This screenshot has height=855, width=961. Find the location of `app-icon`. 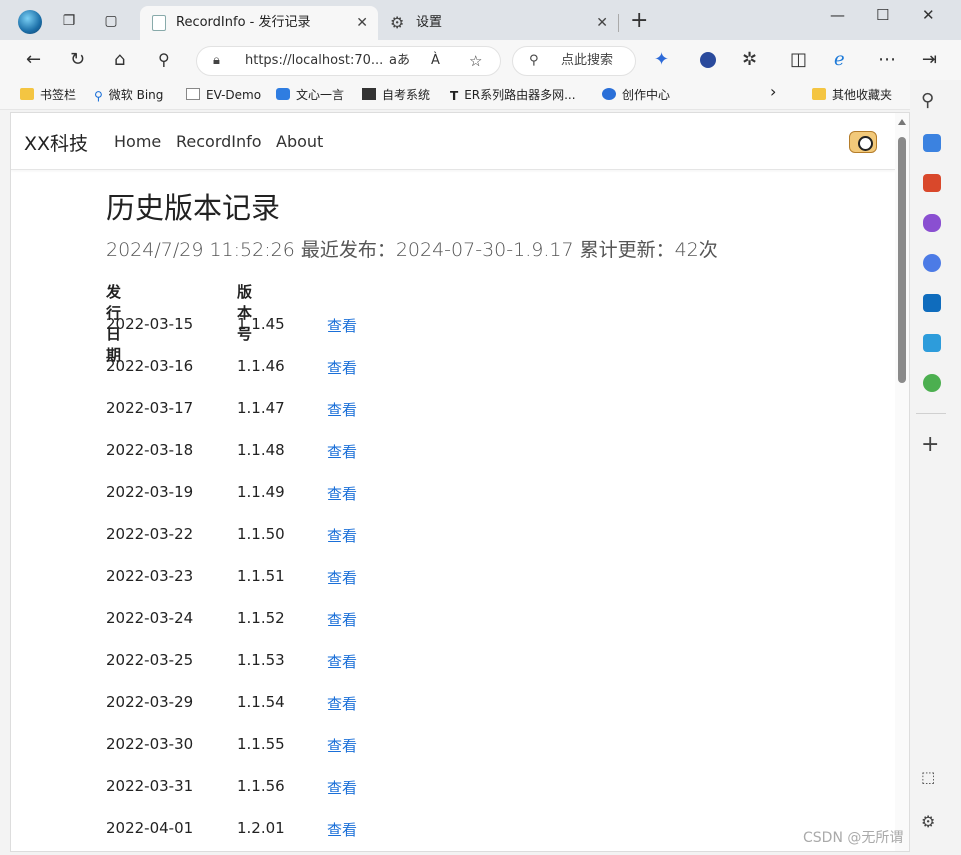

app-icon is located at coordinates (369, 94).